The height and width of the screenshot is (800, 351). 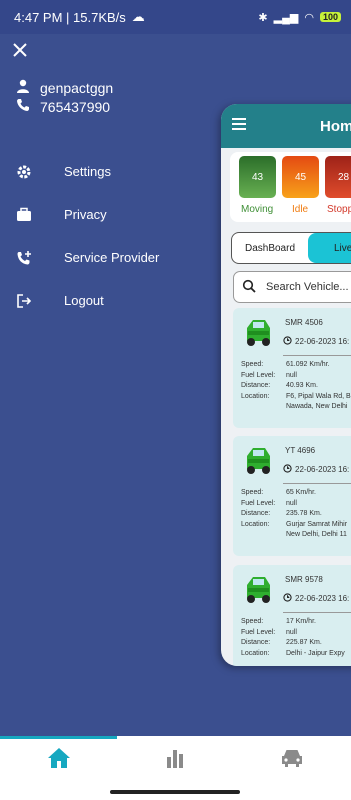 What do you see at coordinates (114, 171) in the screenshot?
I see `menu-item-settings: Settings` at bounding box center [114, 171].